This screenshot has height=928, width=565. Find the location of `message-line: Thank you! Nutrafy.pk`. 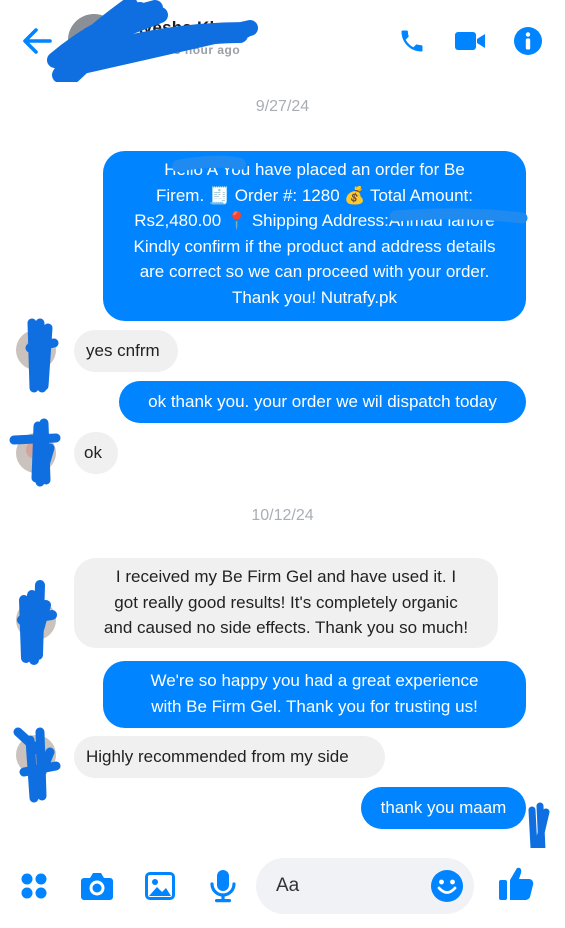

message-line: Thank you! Nutrafy.pk is located at coordinates (314, 297).